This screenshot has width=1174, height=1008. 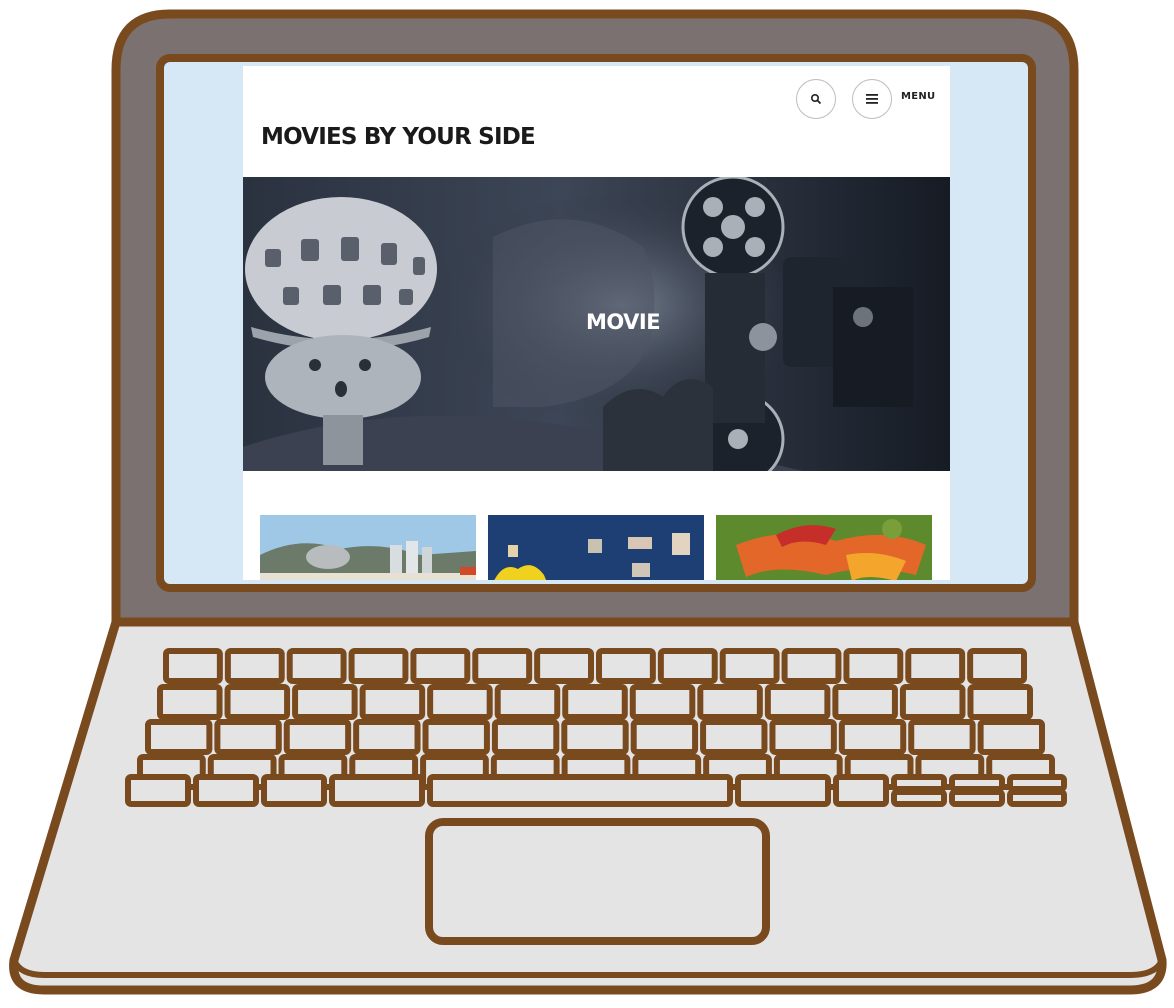 I want to click on hero-title: MOVIE, so click(x=596, y=322).